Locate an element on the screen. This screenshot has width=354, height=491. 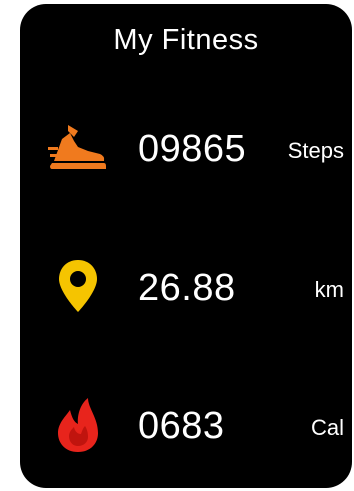
screen-title: My Fitness is located at coordinates (186, 40).